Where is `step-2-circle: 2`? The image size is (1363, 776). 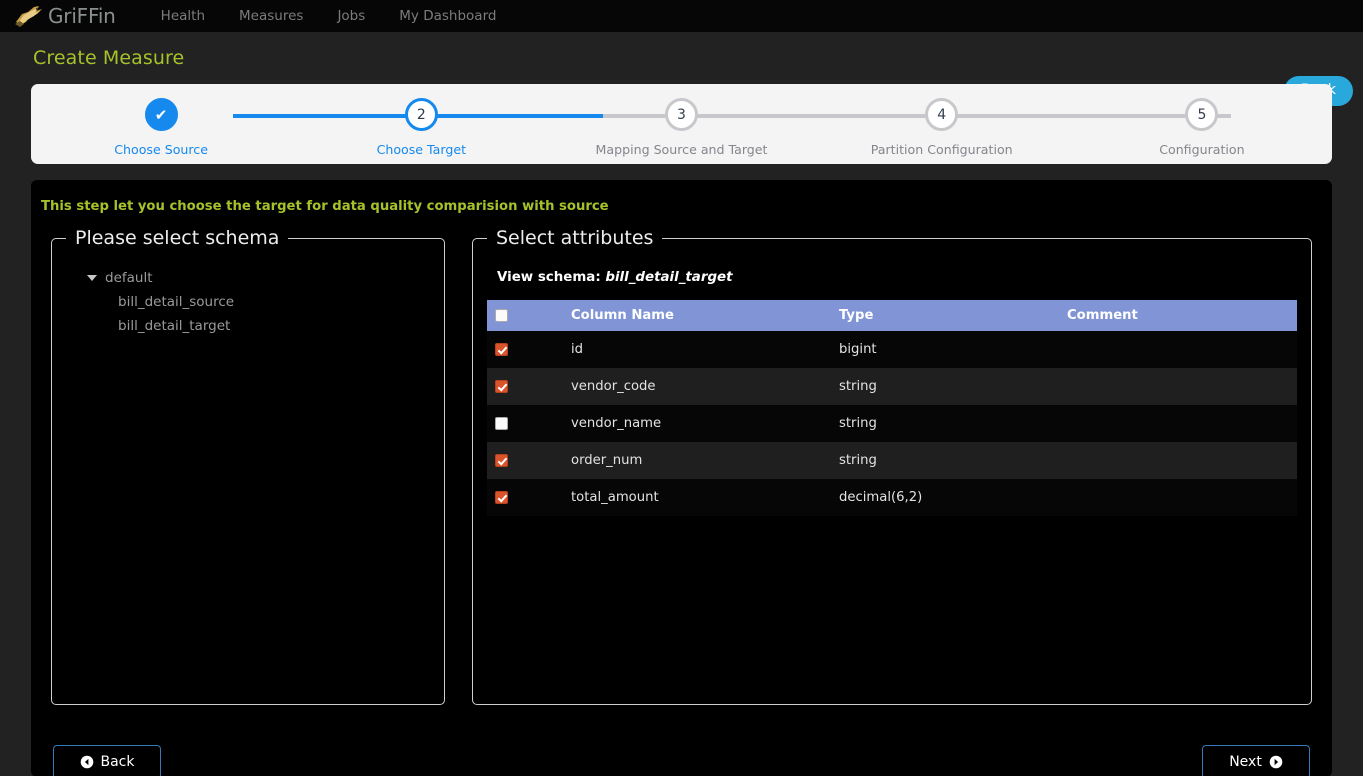
step-2-circle: 2 is located at coordinates (421, 114).